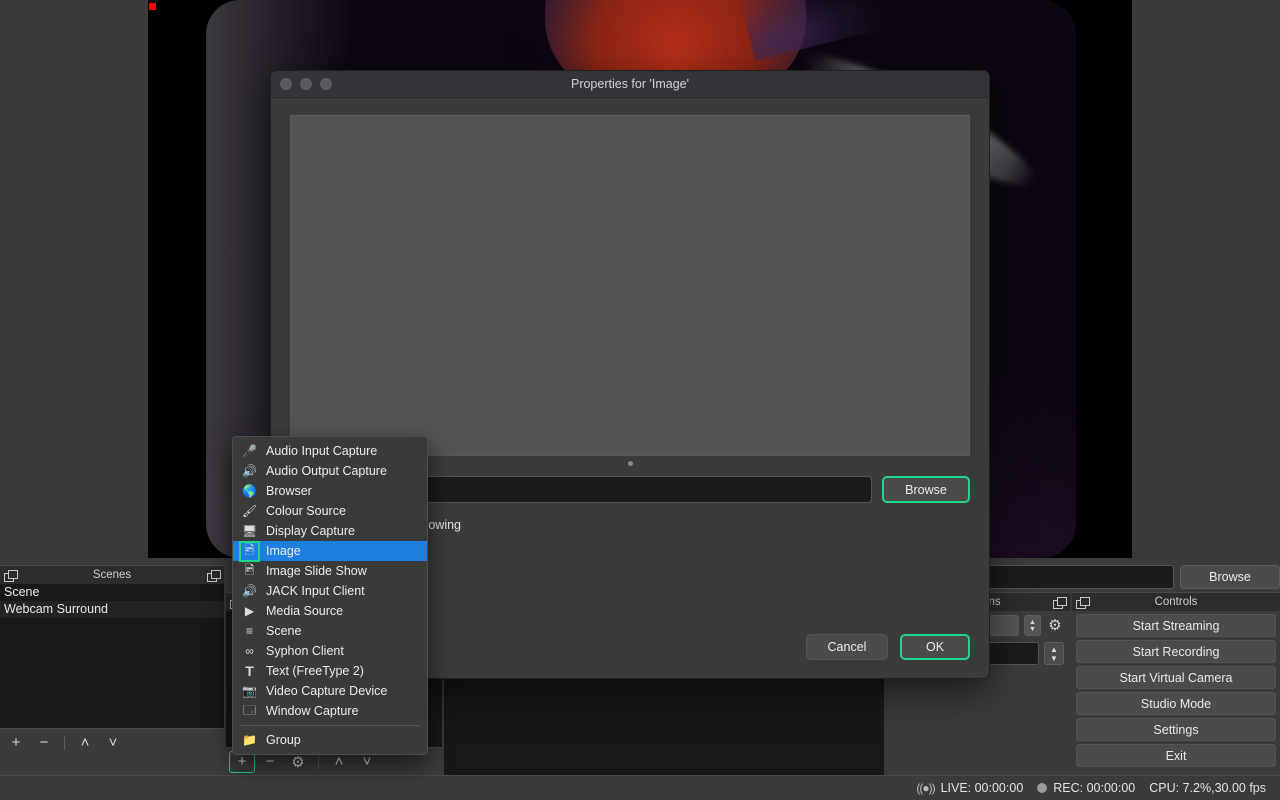  I want to click on menu-item-image-slide-show: 🖻 Image Slide Show, so click(330, 571).